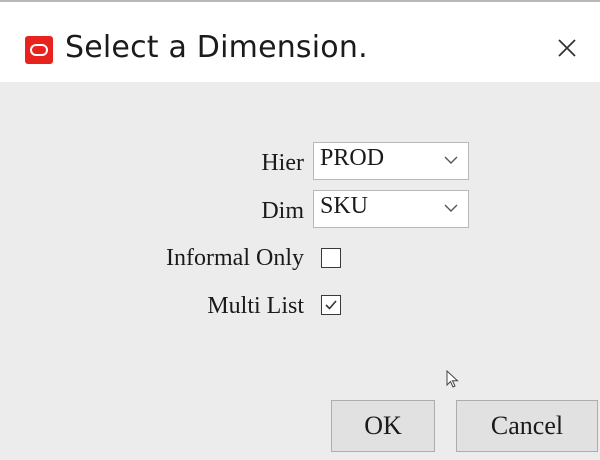  What do you see at coordinates (383, 426) in the screenshot?
I see `ok-button: OK` at bounding box center [383, 426].